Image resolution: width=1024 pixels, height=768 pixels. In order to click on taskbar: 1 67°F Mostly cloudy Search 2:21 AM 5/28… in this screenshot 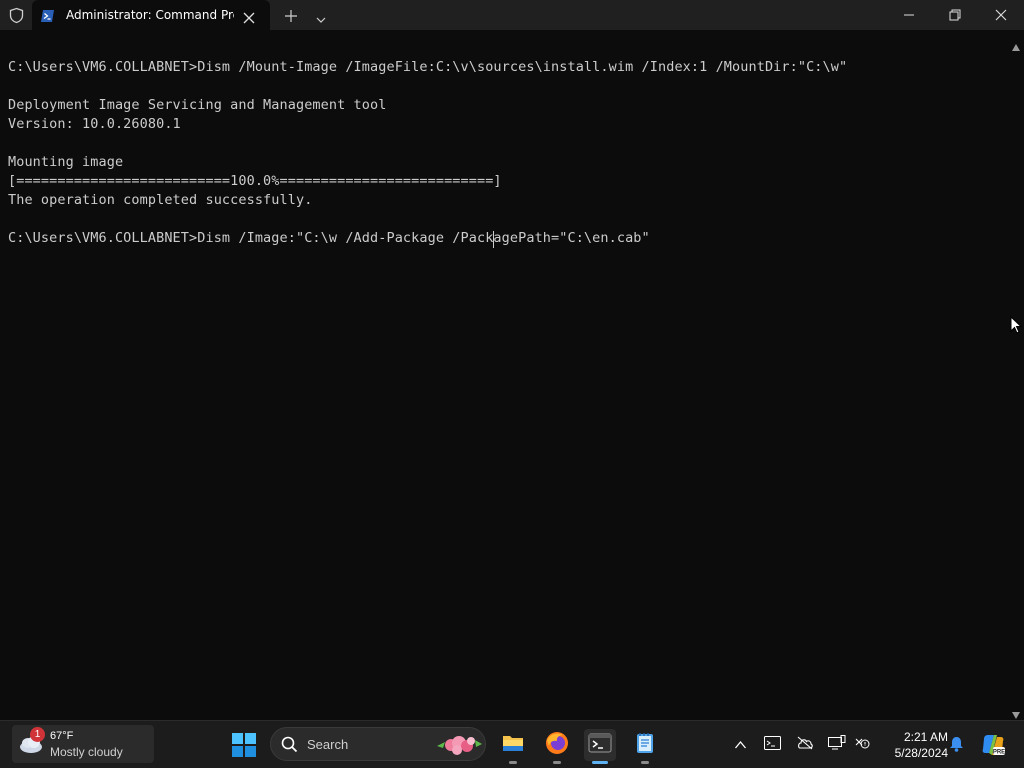, I will do `click(512, 744)`.